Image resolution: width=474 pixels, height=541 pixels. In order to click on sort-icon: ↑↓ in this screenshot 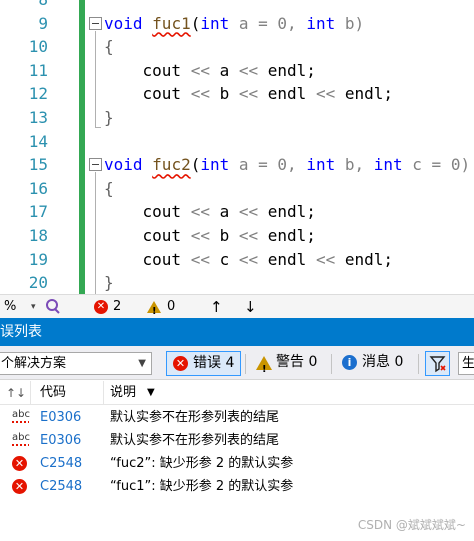, I will do `click(16, 393)`.